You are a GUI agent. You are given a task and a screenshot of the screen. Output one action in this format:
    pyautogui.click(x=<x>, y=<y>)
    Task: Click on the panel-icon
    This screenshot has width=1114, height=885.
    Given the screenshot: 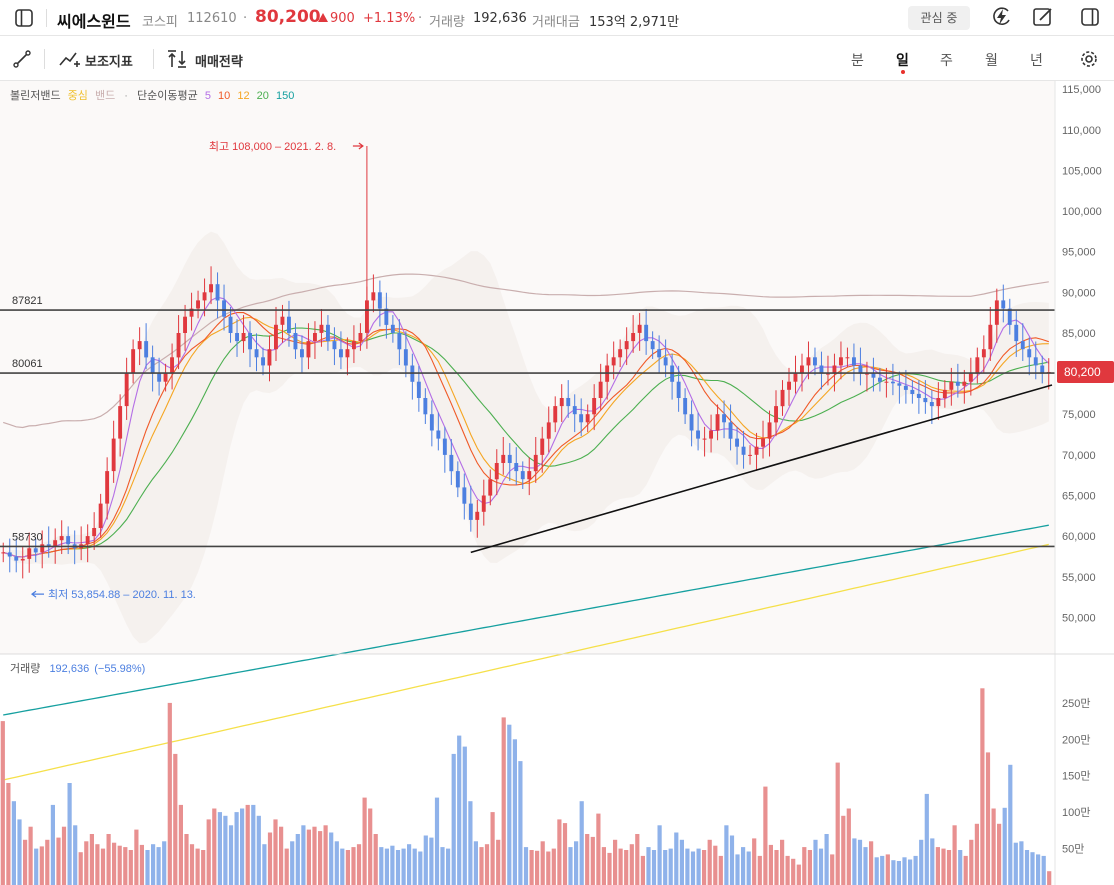 What is the action you would take?
    pyautogui.click(x=1090, y=17)
    